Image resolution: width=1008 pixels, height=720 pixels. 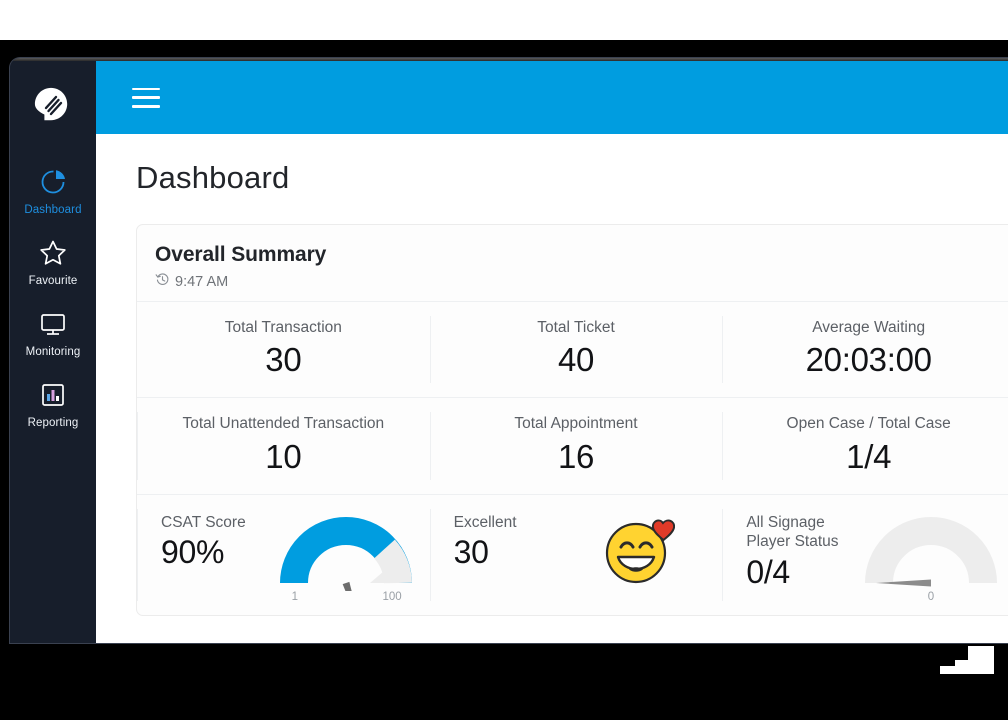 What do you see at coordinates (283, 327) in the screenshot?
I see `stat-label: Total Transaction` at bounding box center [283, 327].